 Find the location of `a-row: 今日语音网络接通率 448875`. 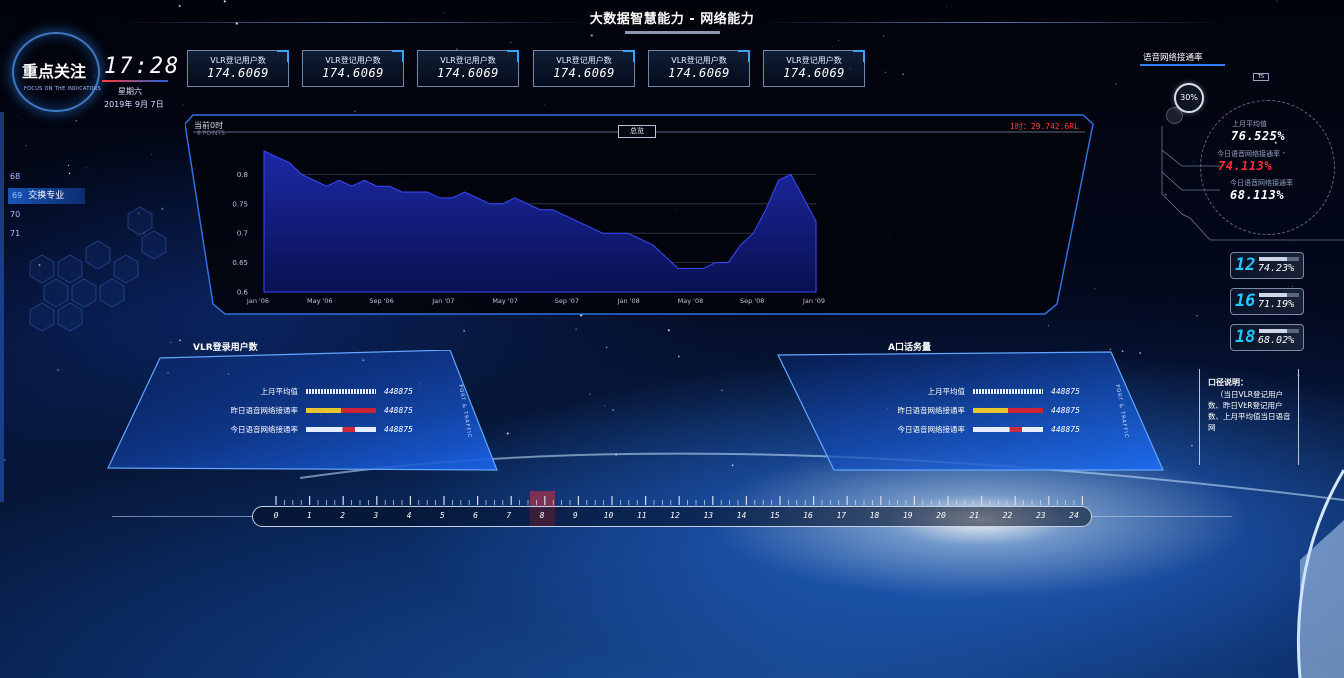

a-row: 今日语音网络接通率 448875 is located at coordinates (968, 429).